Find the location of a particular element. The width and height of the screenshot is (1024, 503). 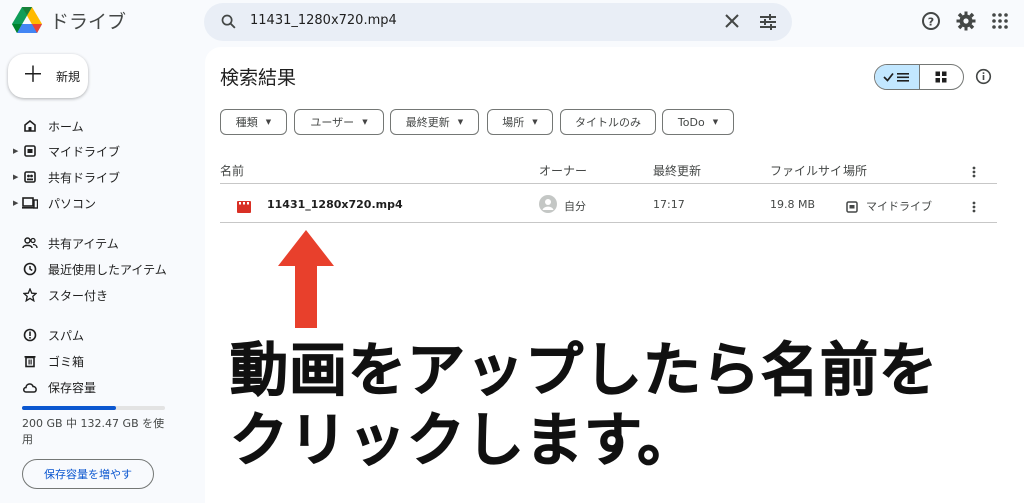

file-modified: 17:17 is located at coordinates (669, 204).